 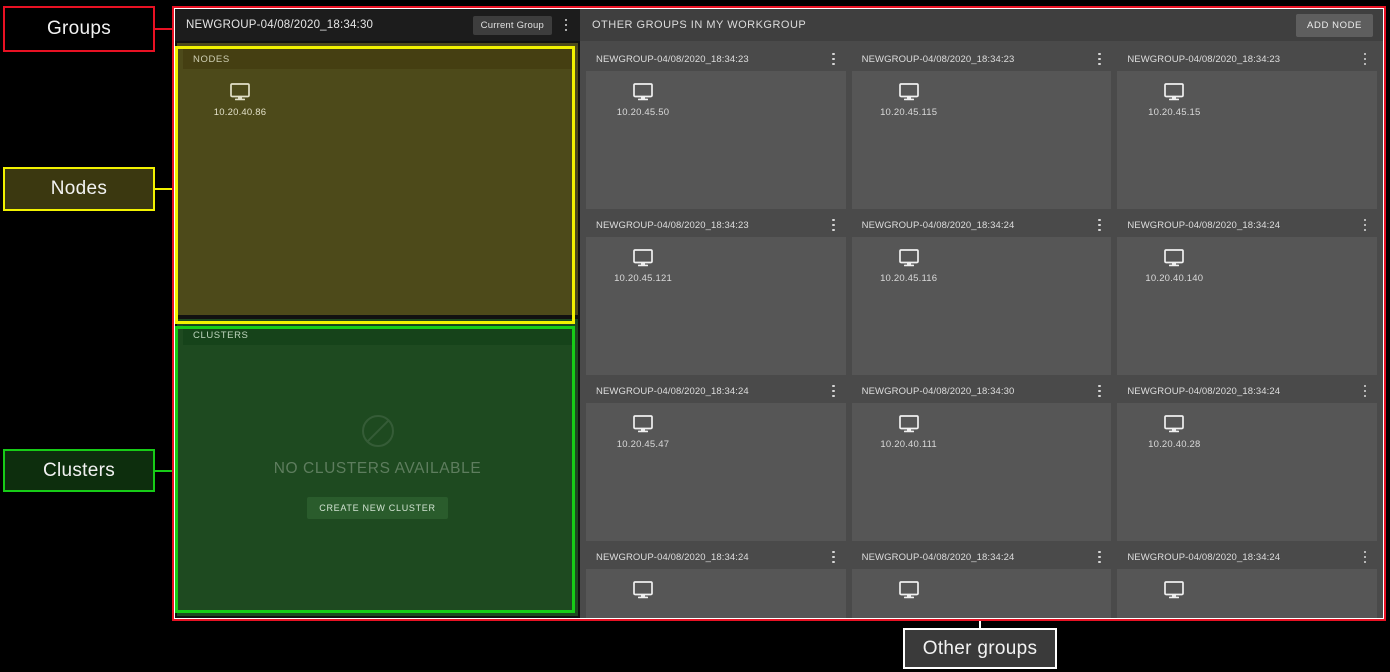 I want to click on current-group-title: NEWGROUP-04/08/2020_18:34:30, so click(x=280, y=25).